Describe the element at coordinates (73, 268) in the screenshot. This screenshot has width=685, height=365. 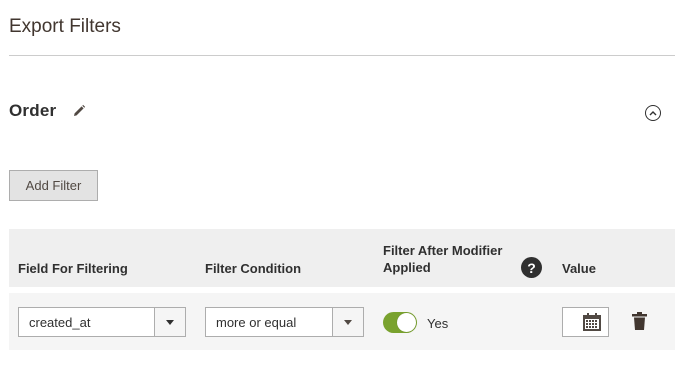
I see `column-header-field: Field For Filtering` at that location.